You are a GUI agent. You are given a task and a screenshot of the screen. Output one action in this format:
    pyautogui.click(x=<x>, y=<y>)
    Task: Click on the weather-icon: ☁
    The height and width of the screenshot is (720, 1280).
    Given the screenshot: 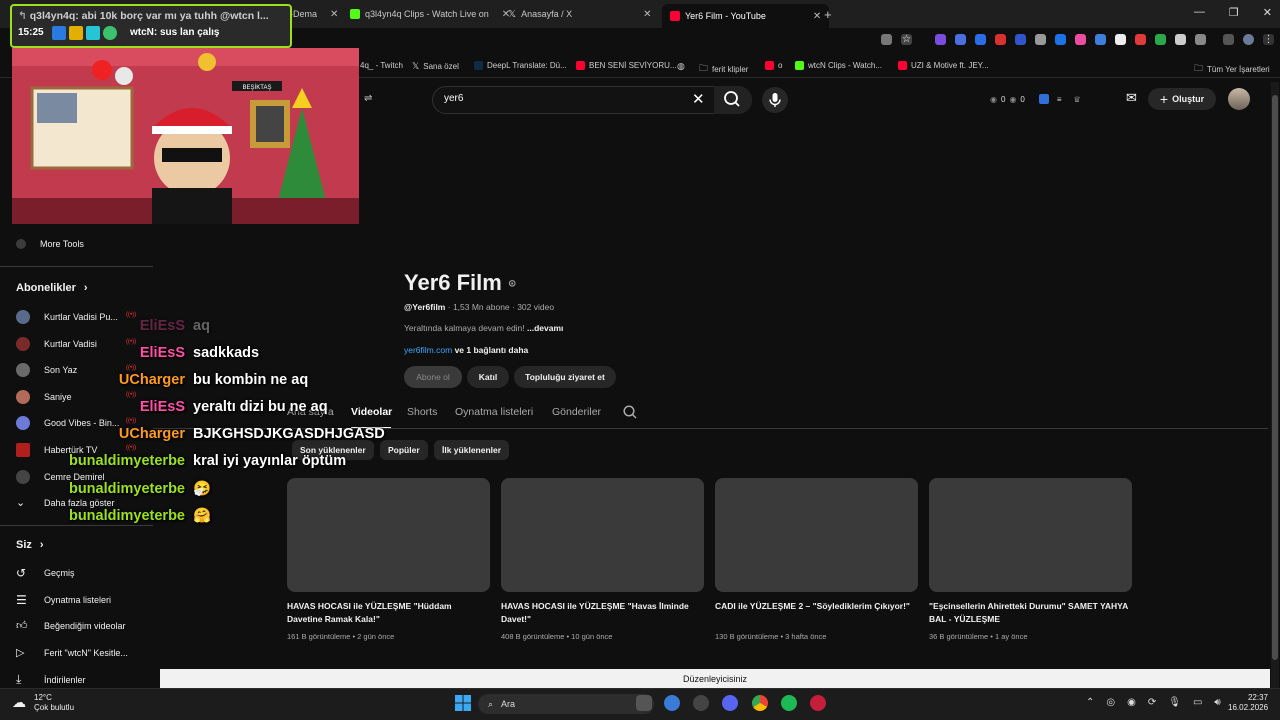 What is the action you would take?
    pyautogui.click(x=19, y=702)
    